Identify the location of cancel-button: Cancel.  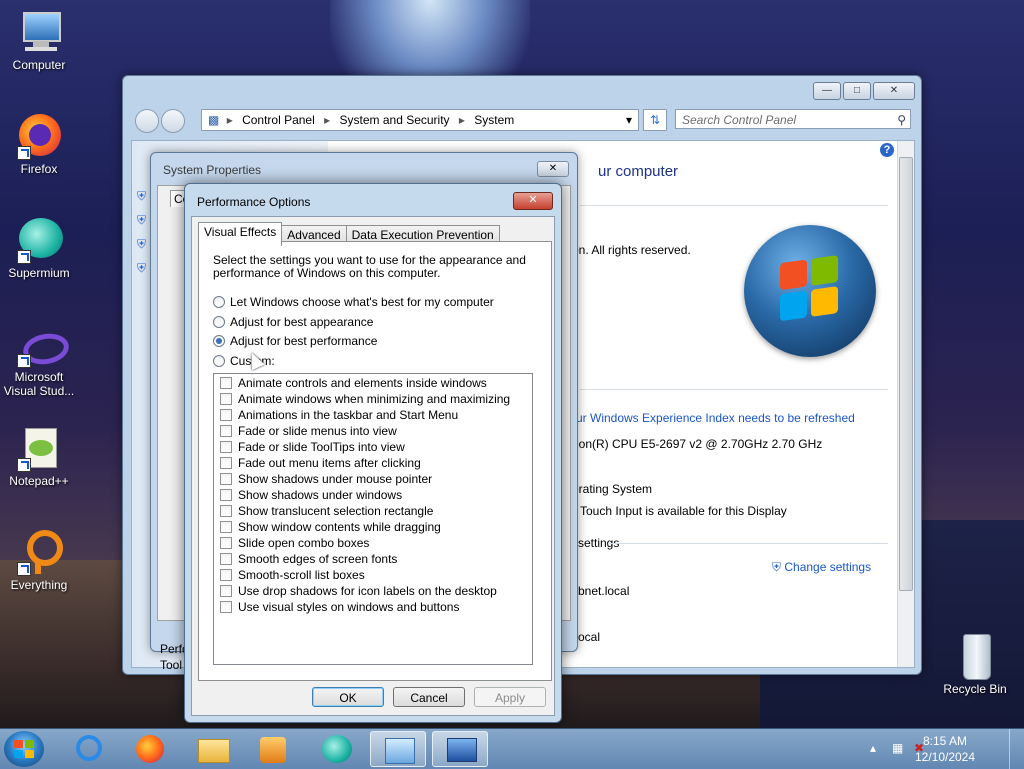
(429, 697).